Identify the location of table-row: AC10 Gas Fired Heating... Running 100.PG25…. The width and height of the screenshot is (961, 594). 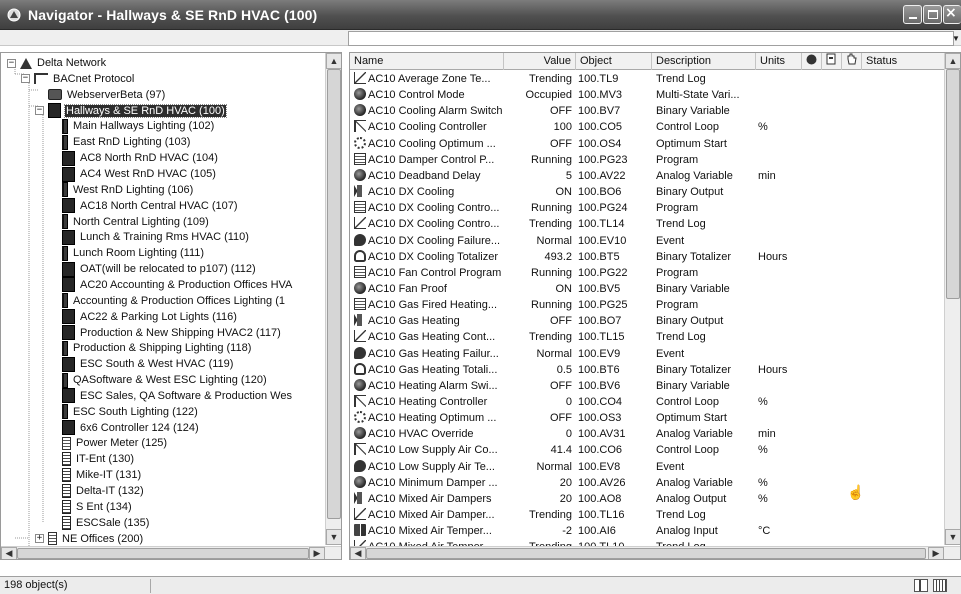
(650, 305).